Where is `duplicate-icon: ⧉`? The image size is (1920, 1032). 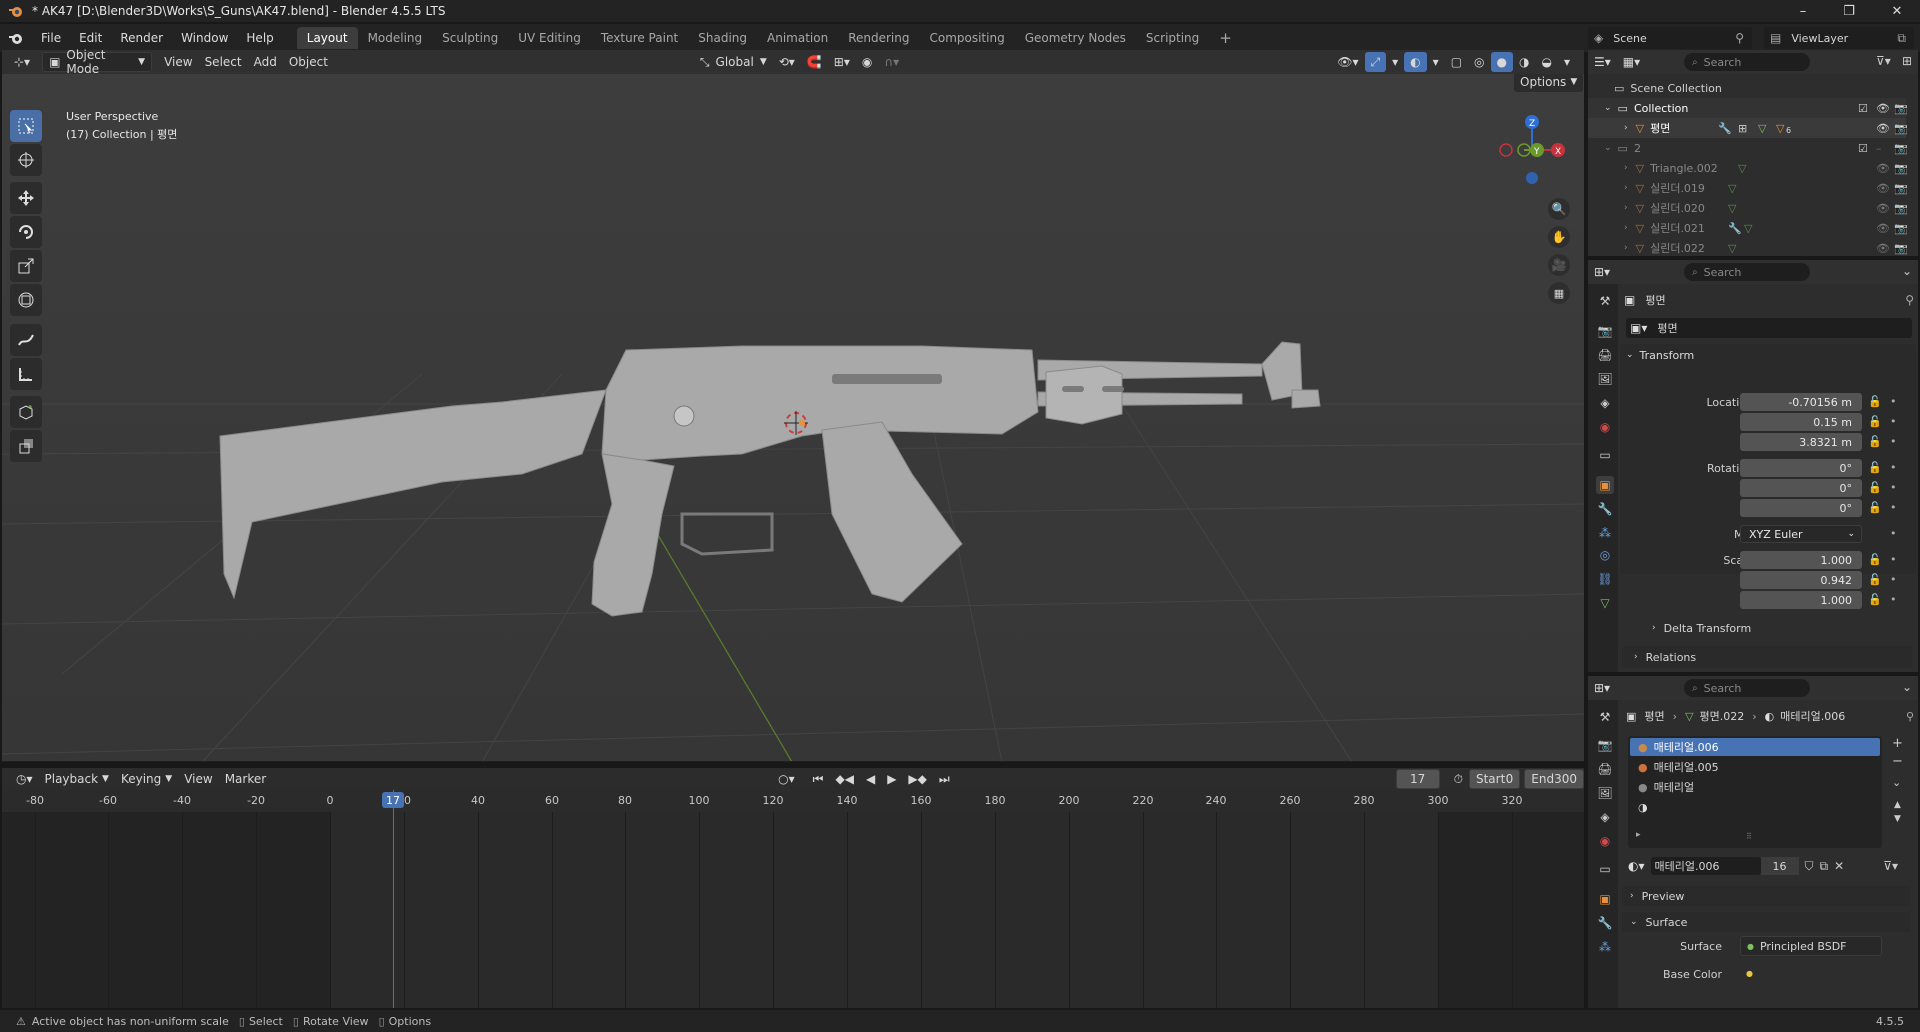 duplicate-icon: ⧉ is located at coordinates (1824, 866).